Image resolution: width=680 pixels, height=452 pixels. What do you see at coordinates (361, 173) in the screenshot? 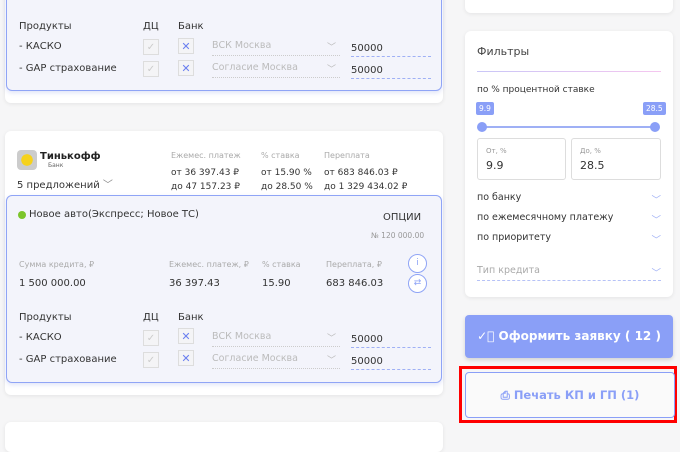
I see `overpay-from: от 683 846.03 ₽` at bounding box center [361, 173].